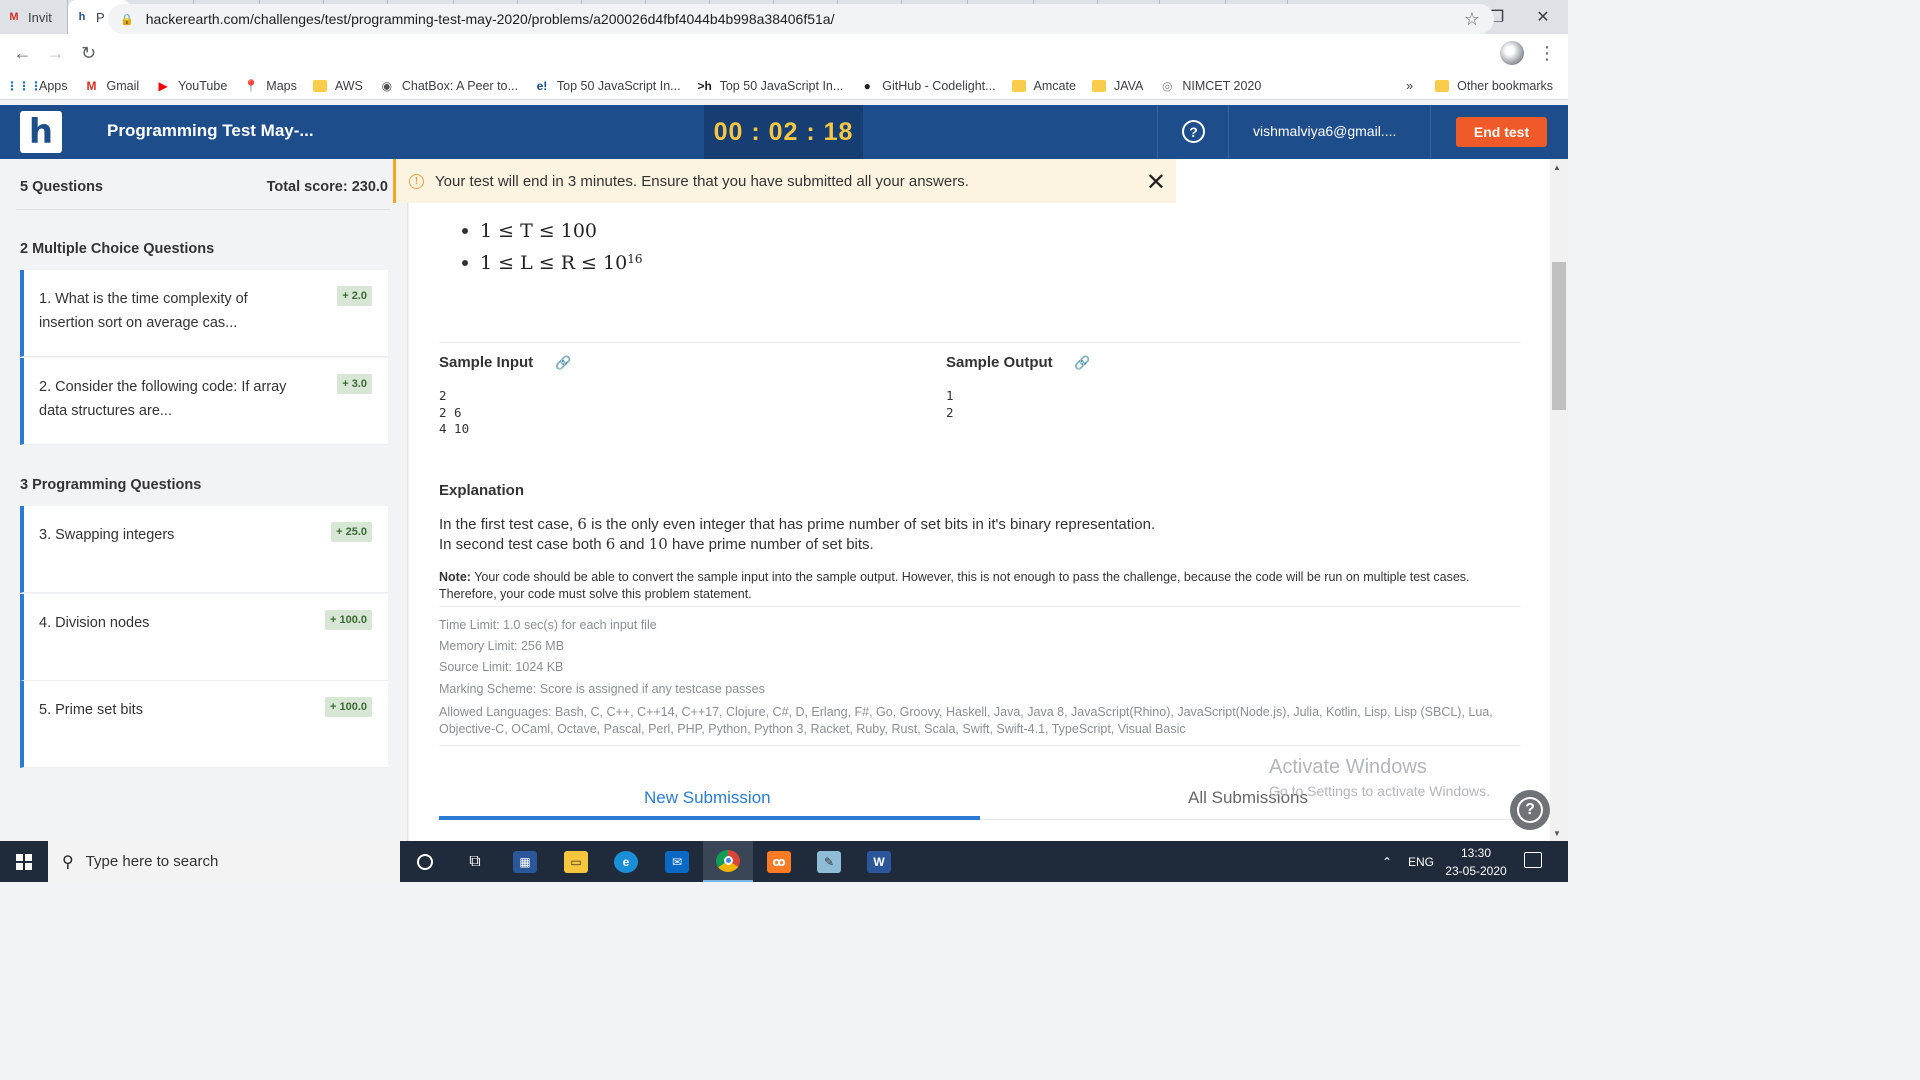  Describe the element at coordinates (55, 53) in the screenshot. I see `forward-arrow-icon: →` at that location.